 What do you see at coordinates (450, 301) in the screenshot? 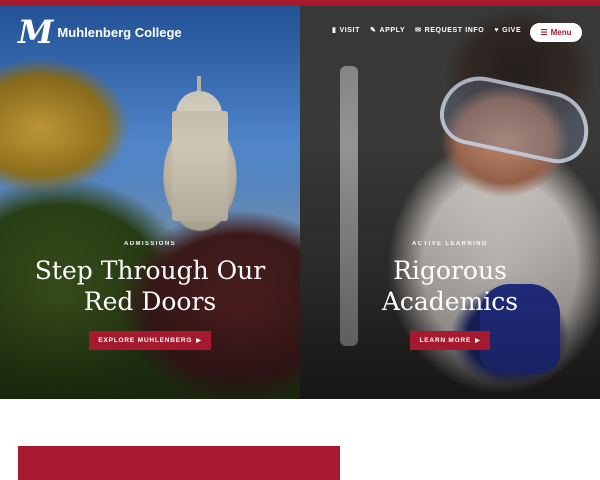
I see `academics-heading-line2: Academics` at bounding box center [450, 301].